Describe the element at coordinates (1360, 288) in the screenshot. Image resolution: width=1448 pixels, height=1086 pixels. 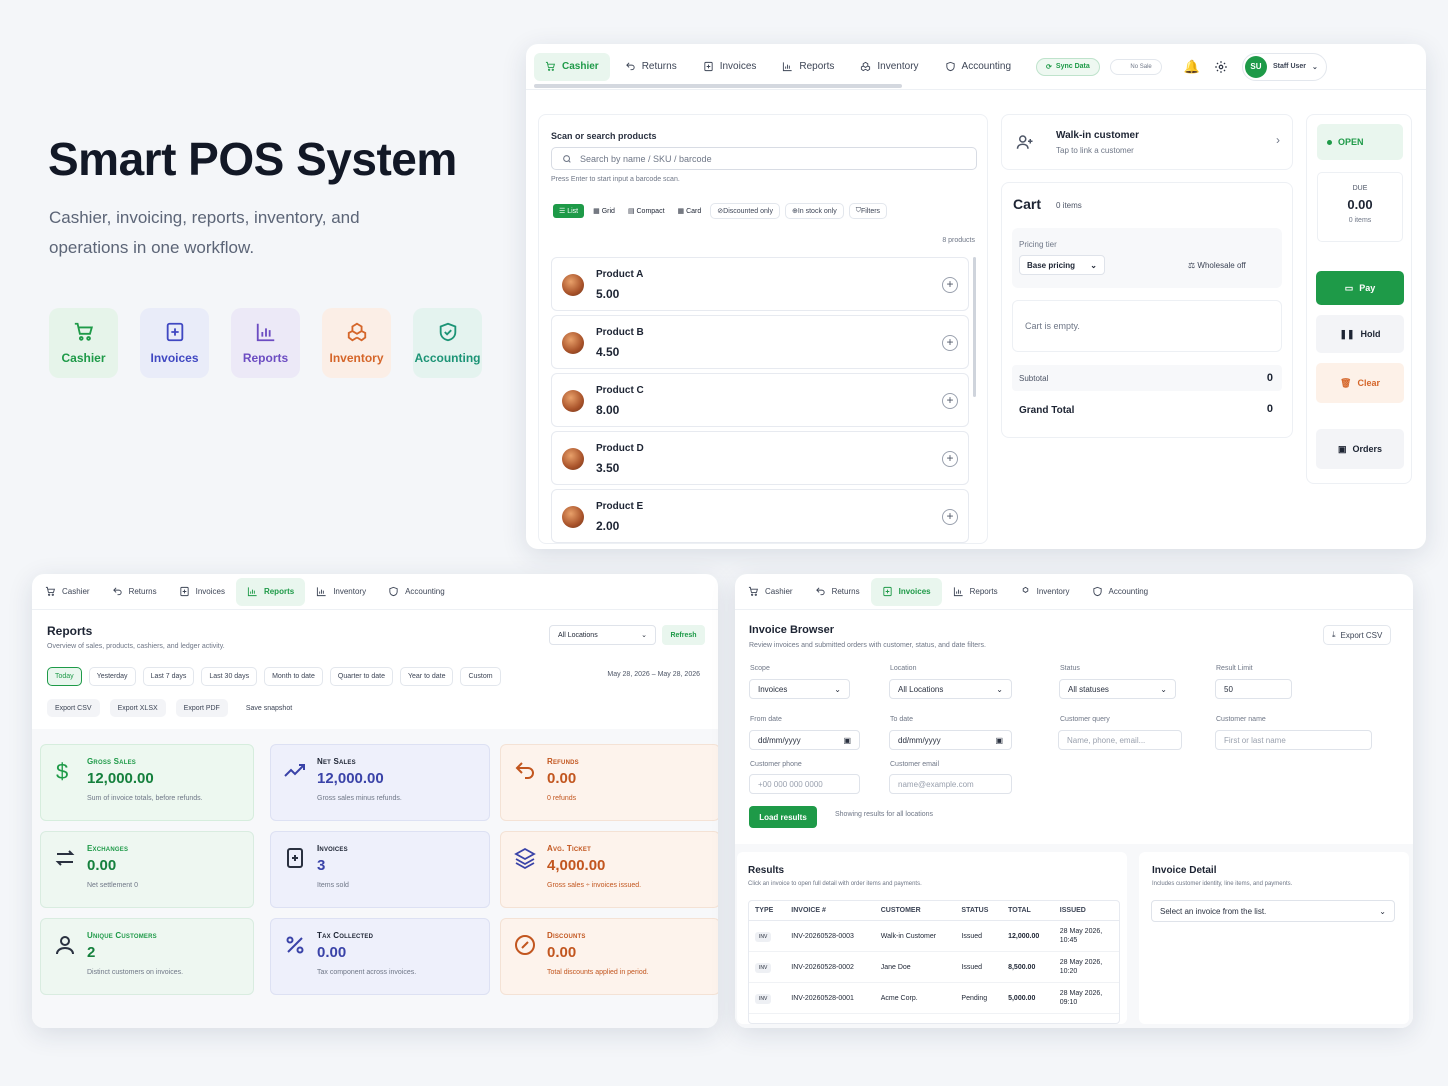
I see `pay-button: ▭ Pay` at that location.